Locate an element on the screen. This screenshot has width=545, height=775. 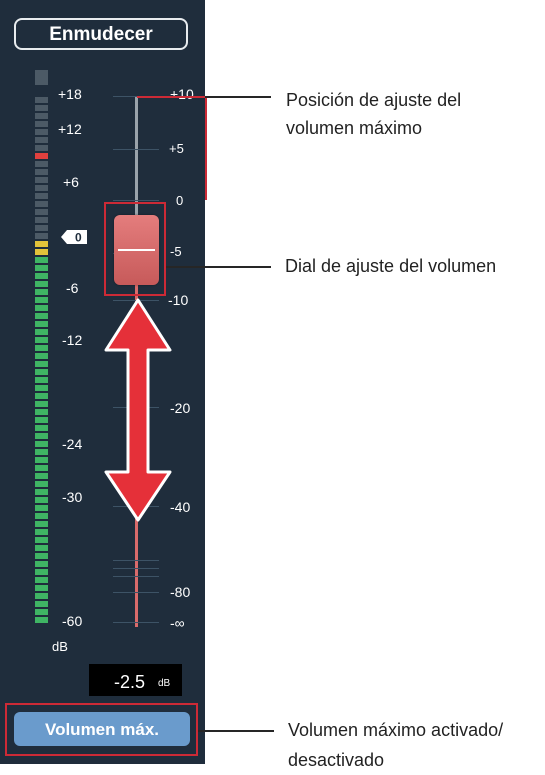
level-readout: -2.5 dB is located at coordinates (135, 680).